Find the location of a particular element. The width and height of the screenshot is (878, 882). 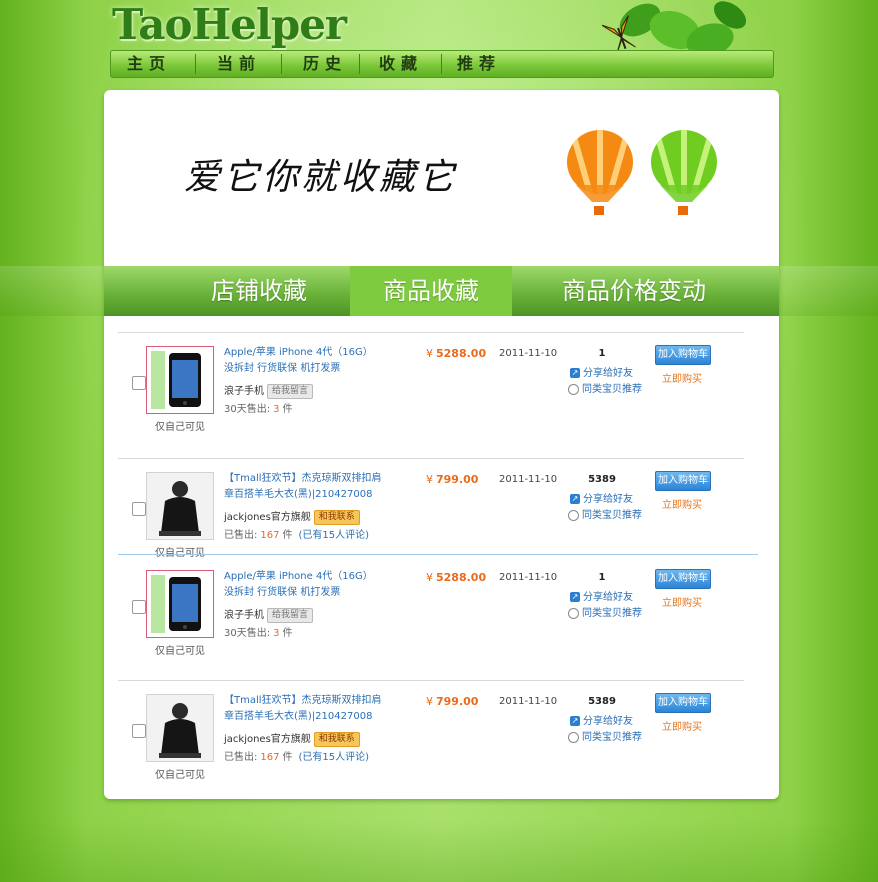

favorite-count: 5389 is located at coordinates (602, 479).